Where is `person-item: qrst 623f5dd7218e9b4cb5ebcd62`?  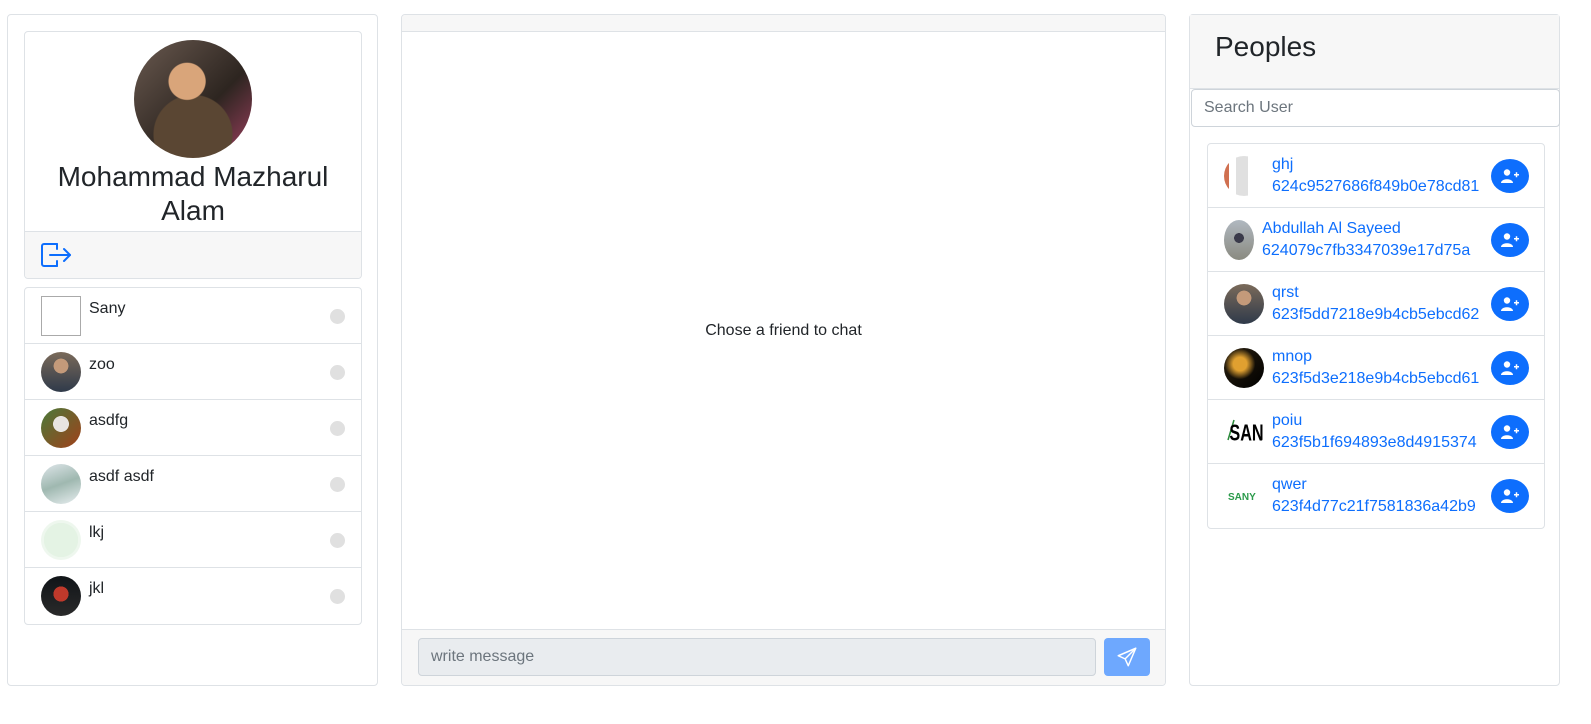
person-item: qrst 623f5dd7218e9b4cb5ebcd62 is located at coordinates (1376, 304).